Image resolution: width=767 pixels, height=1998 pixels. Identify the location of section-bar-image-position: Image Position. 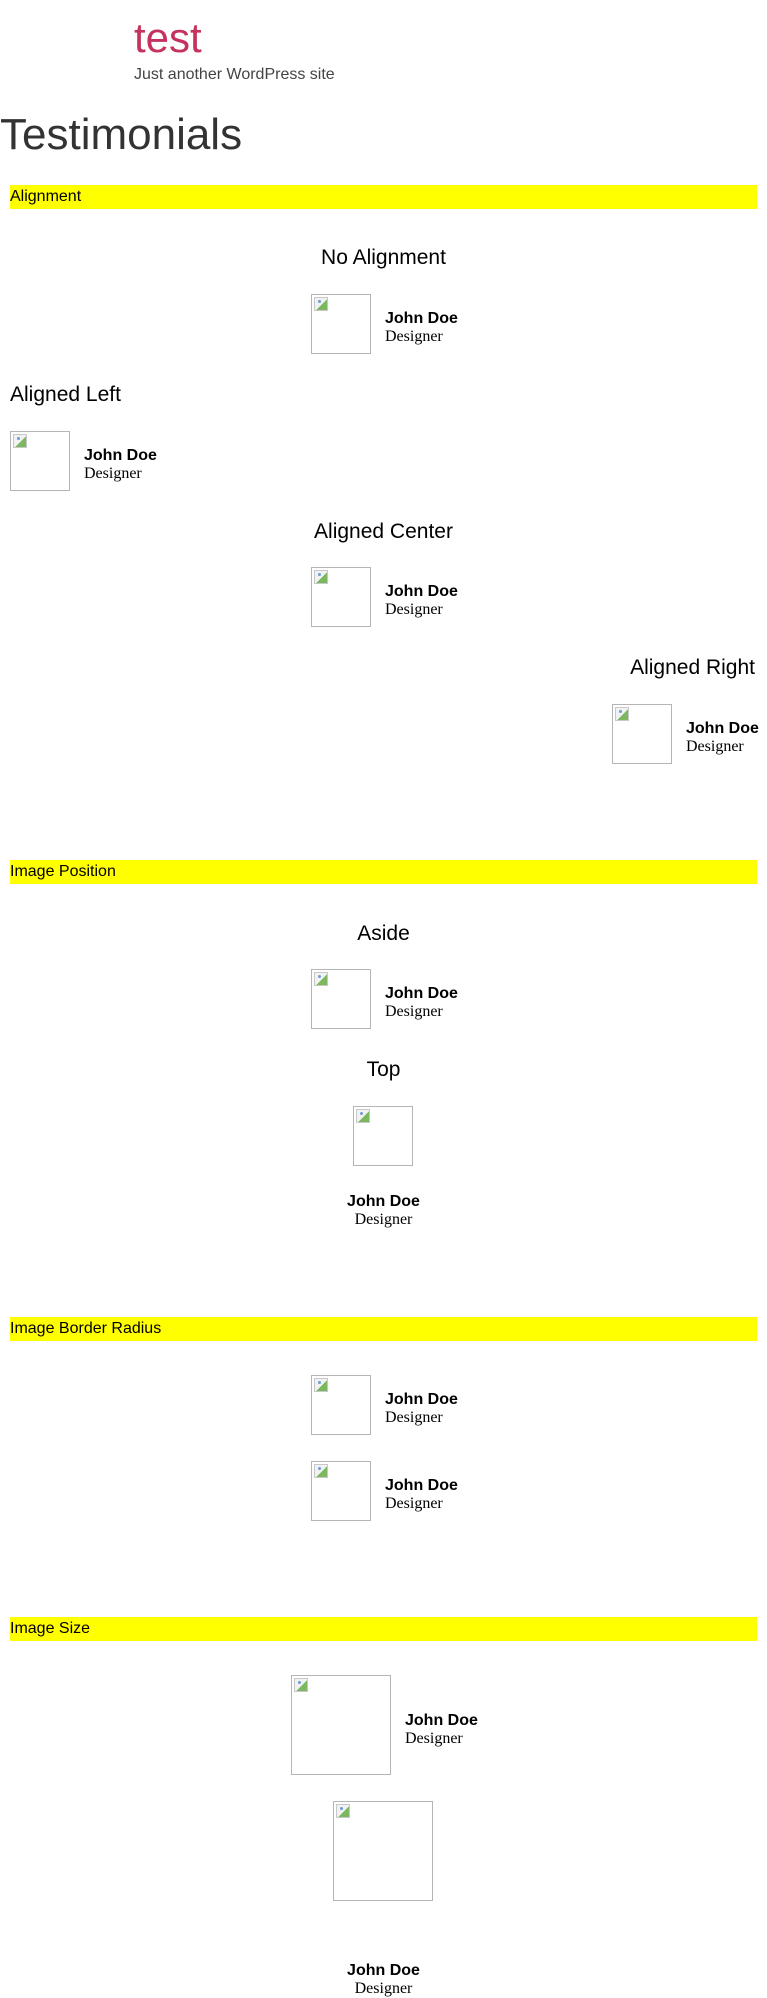
(383, 872).